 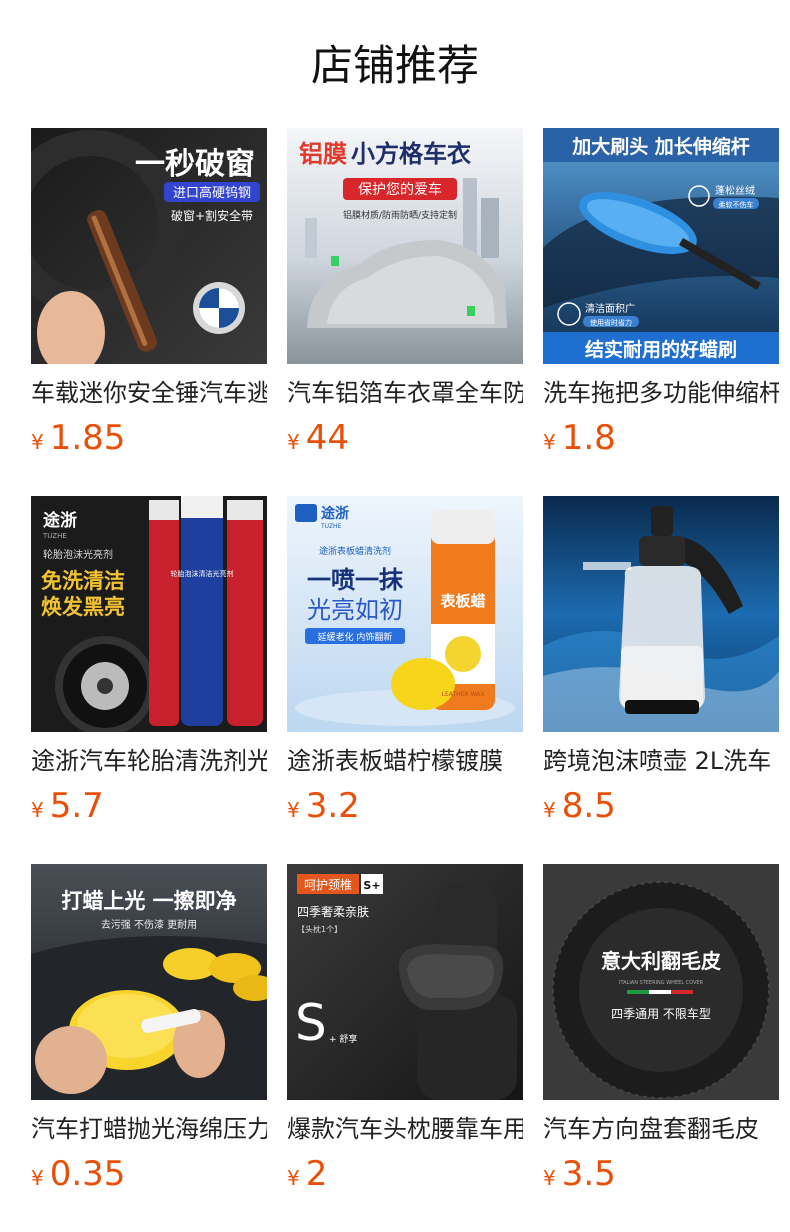 What do you see at coordinates (400, 215) in the screenshot?
I see `svg-text: 铝膜材质/防雨防晒/支持定制` at bounding box center [400, 215].